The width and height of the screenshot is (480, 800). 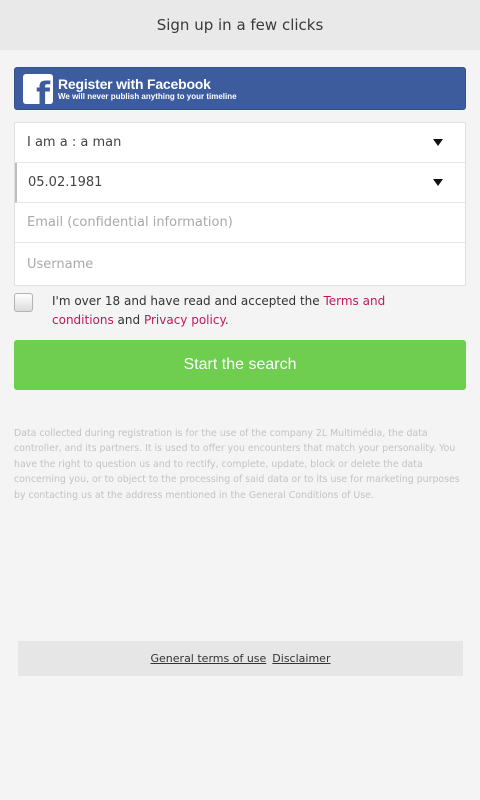 I want to click on page-title: Sign up in a few clicks, so click(x=240, y=25).